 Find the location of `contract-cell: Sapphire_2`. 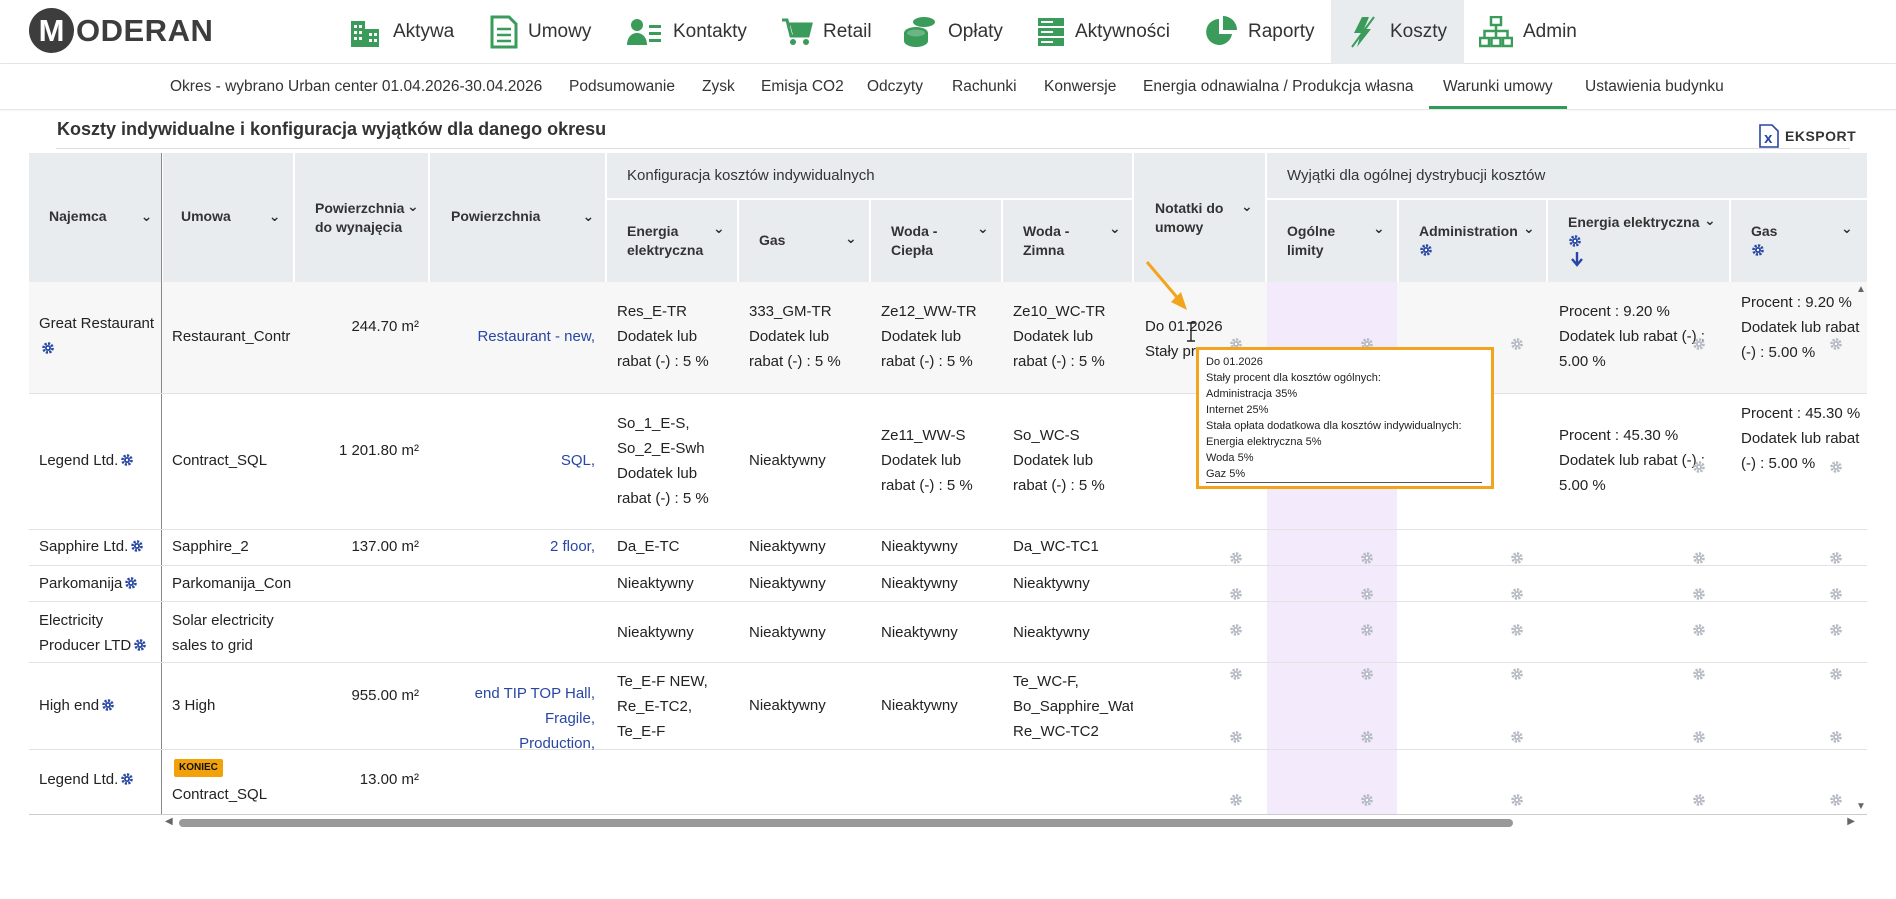

contract-cell: Sapphire_2 is located at coordinates (210, 546).